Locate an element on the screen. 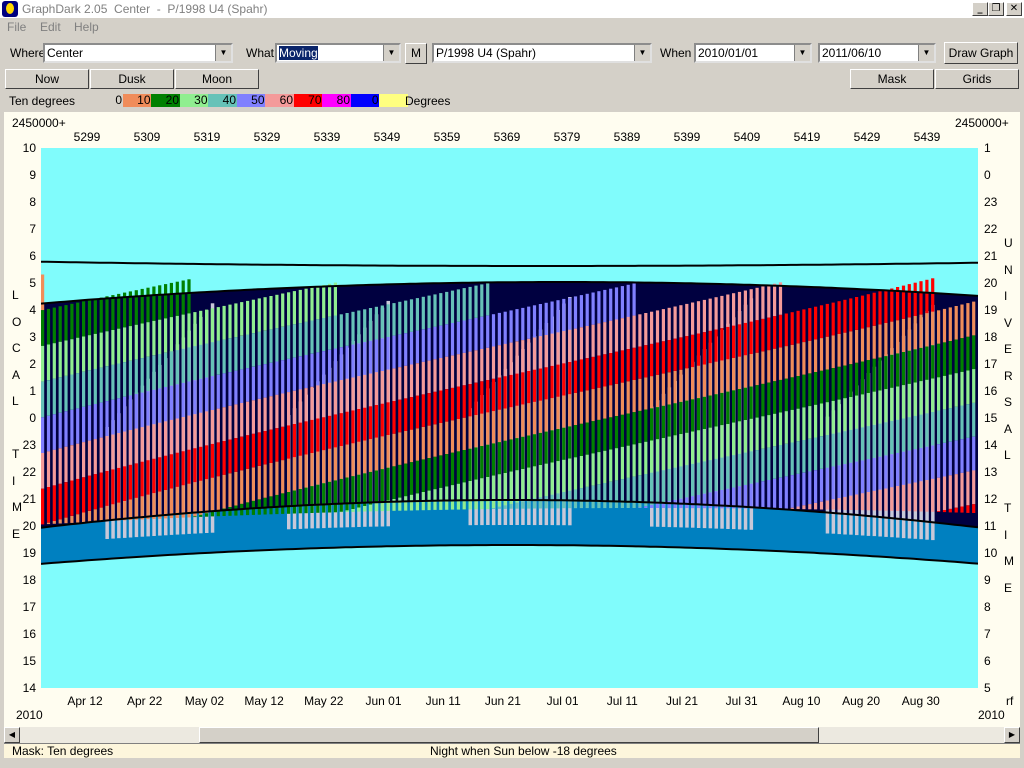 The height and width of the screenshot is (768, 1024). restore-button: ❐ is located at coordinates (996, 9).